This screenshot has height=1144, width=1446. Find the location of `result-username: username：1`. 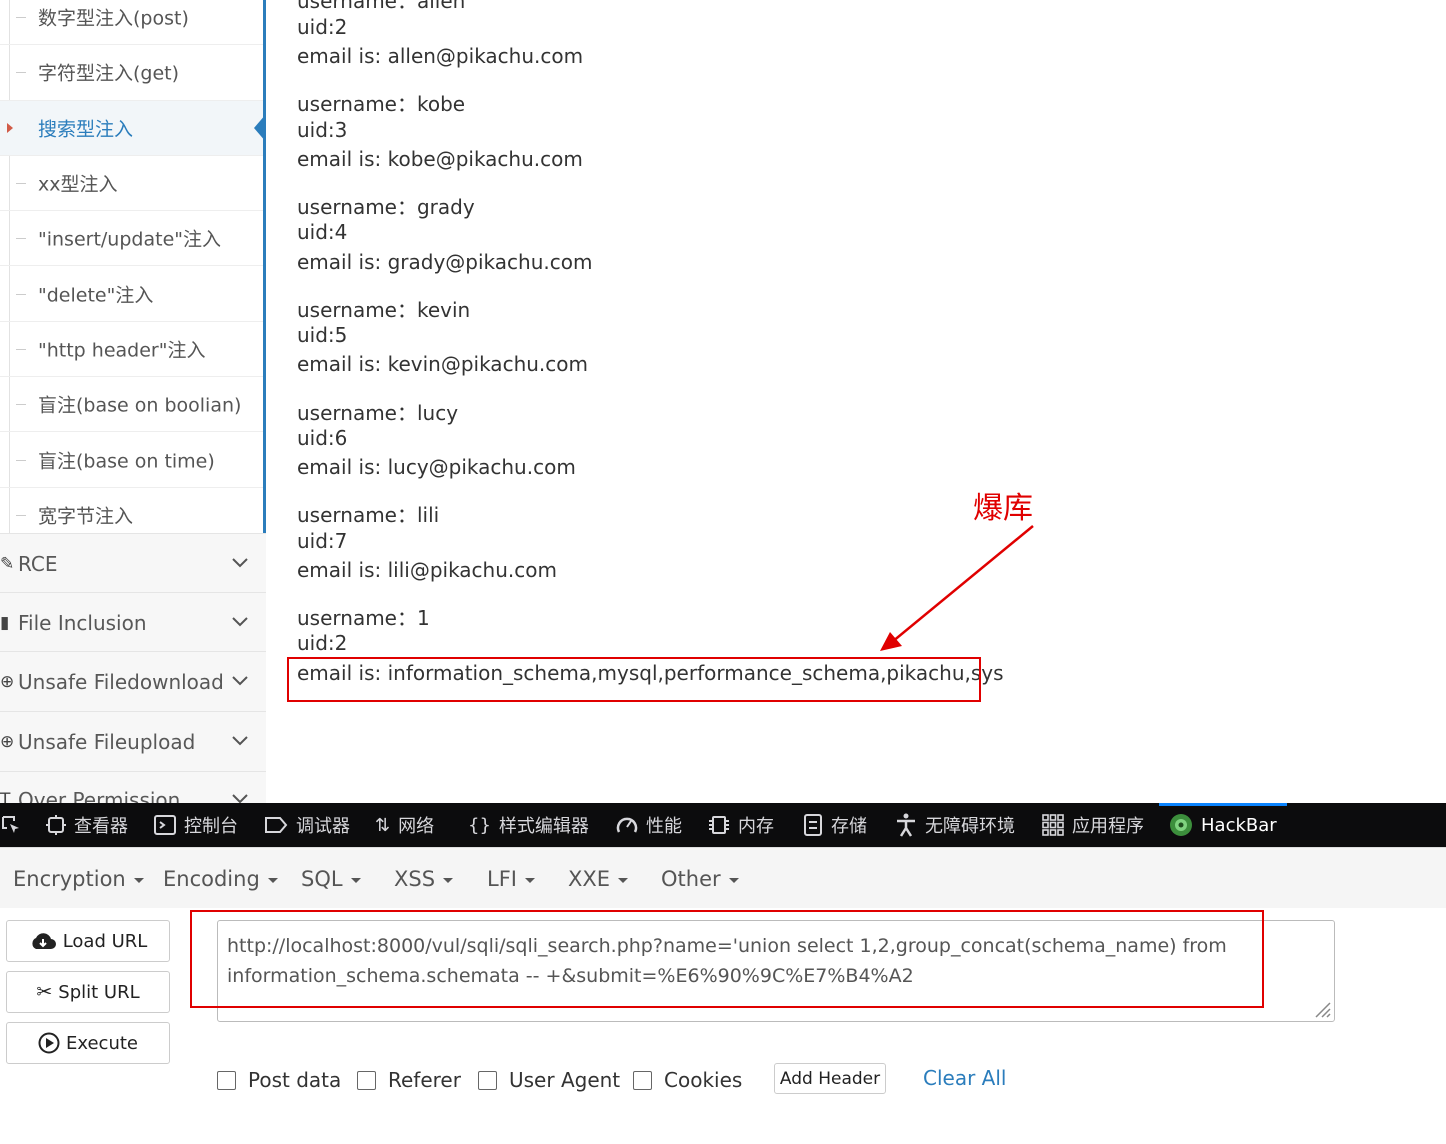

result-username: username：1 is located at coordinates (363, 618).